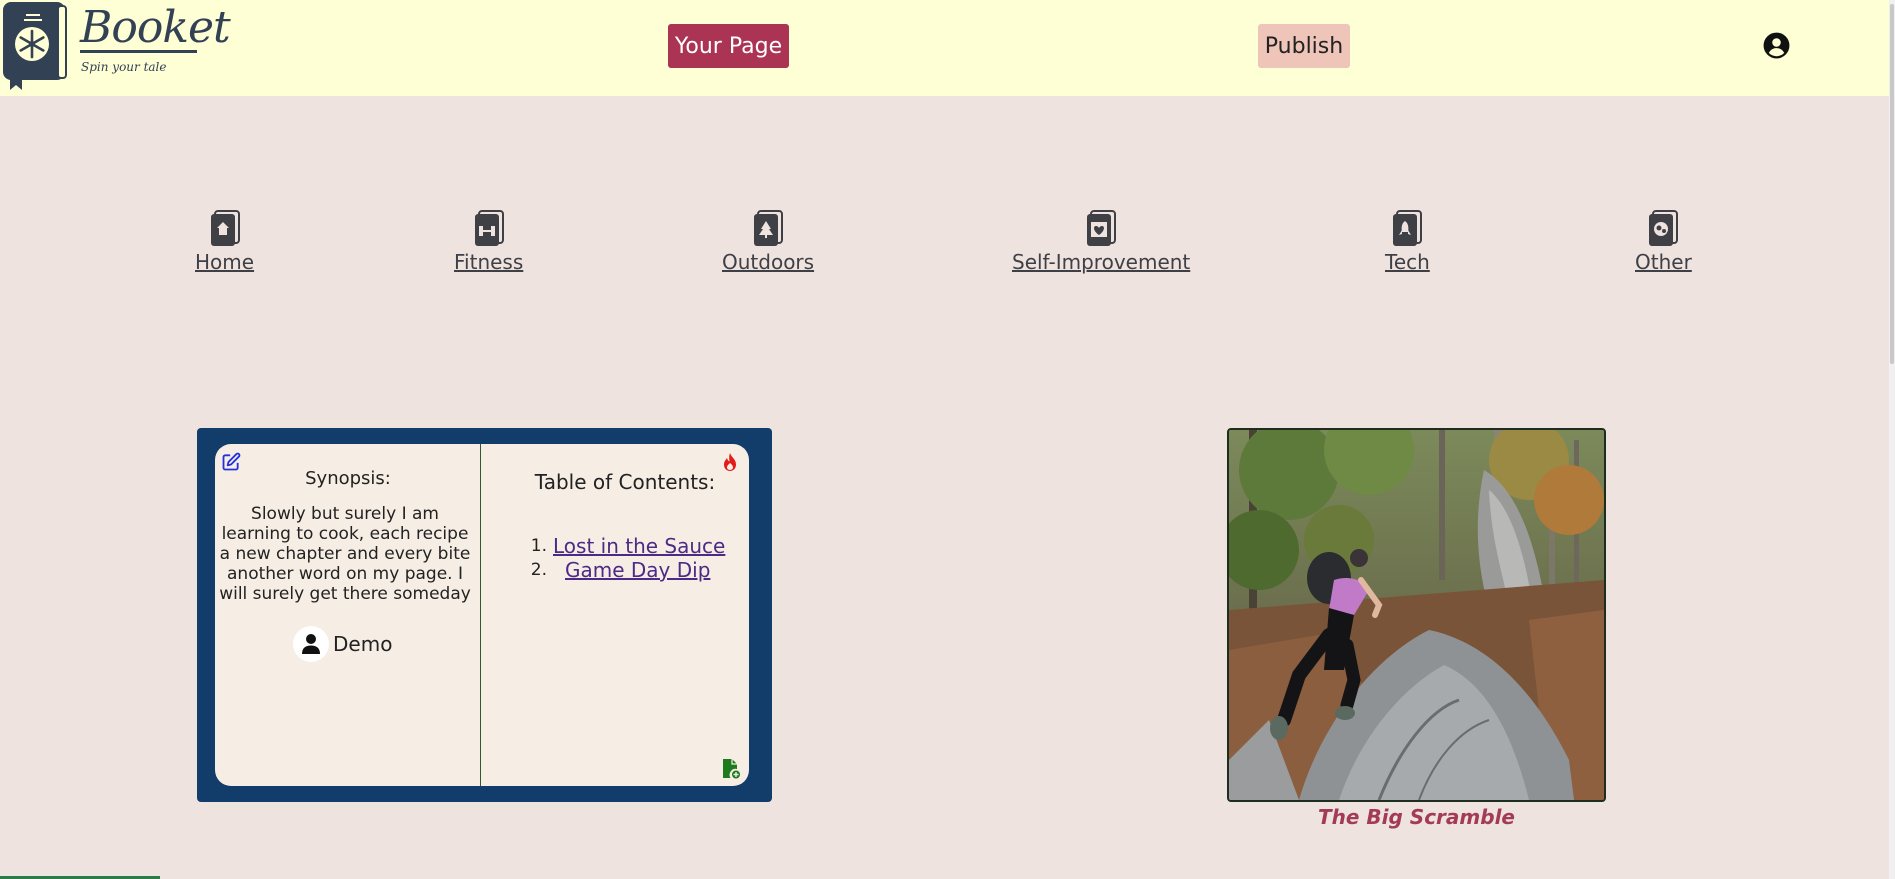 This screenshot has height=879, width=1895. I want to click on hiking-photo-image, so click(1416, 615).